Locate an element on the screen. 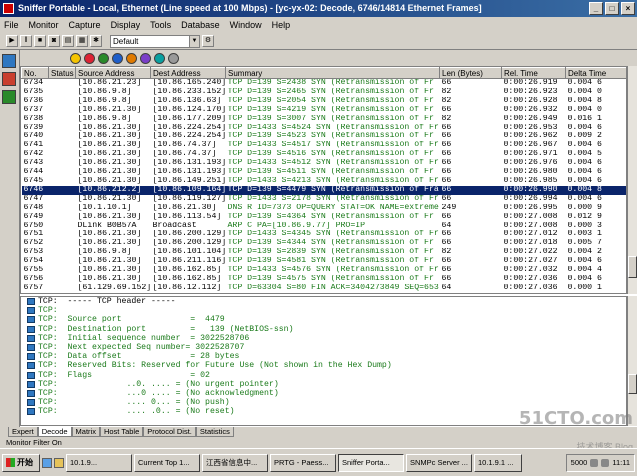 The image size is (637, 476). detail-pane-icon is located at coordinates (9, 79).